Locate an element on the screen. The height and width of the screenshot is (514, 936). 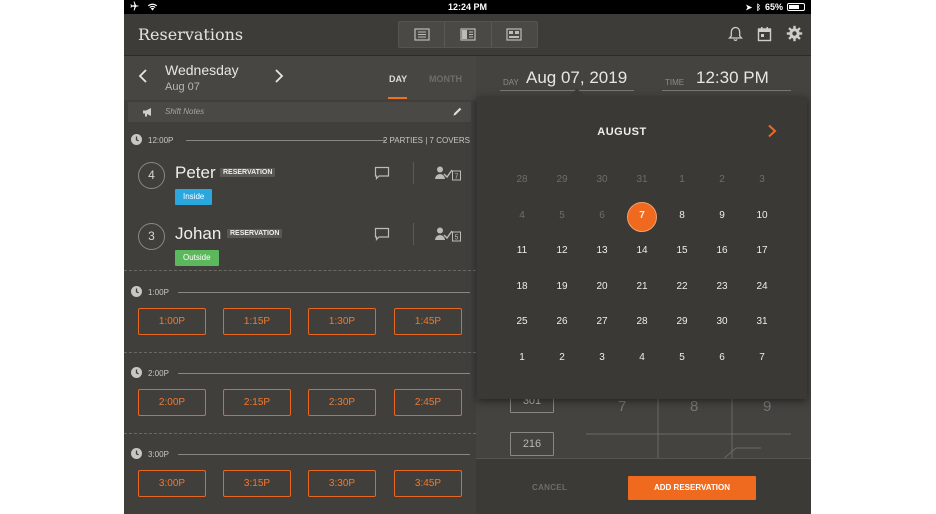
gear-icon is located at coordinates (794, 33).